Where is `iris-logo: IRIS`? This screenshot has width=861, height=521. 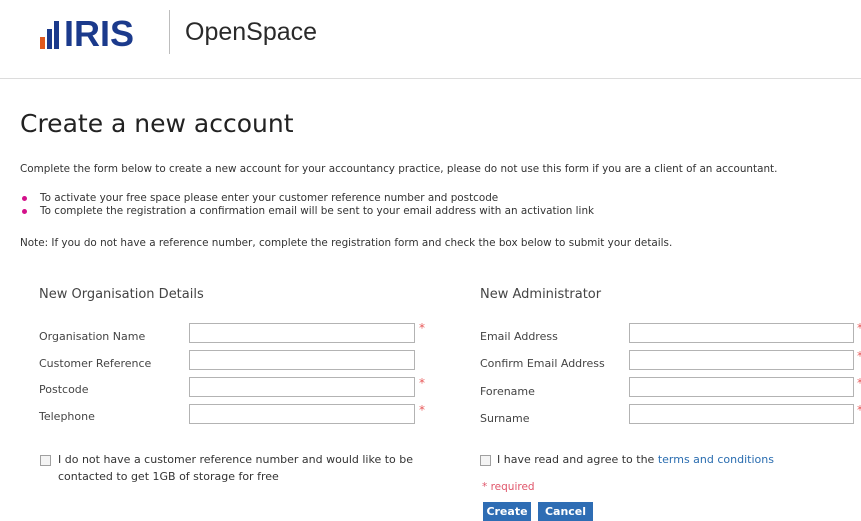
iris-logo: IRIS is located at coordinates (87, 34).